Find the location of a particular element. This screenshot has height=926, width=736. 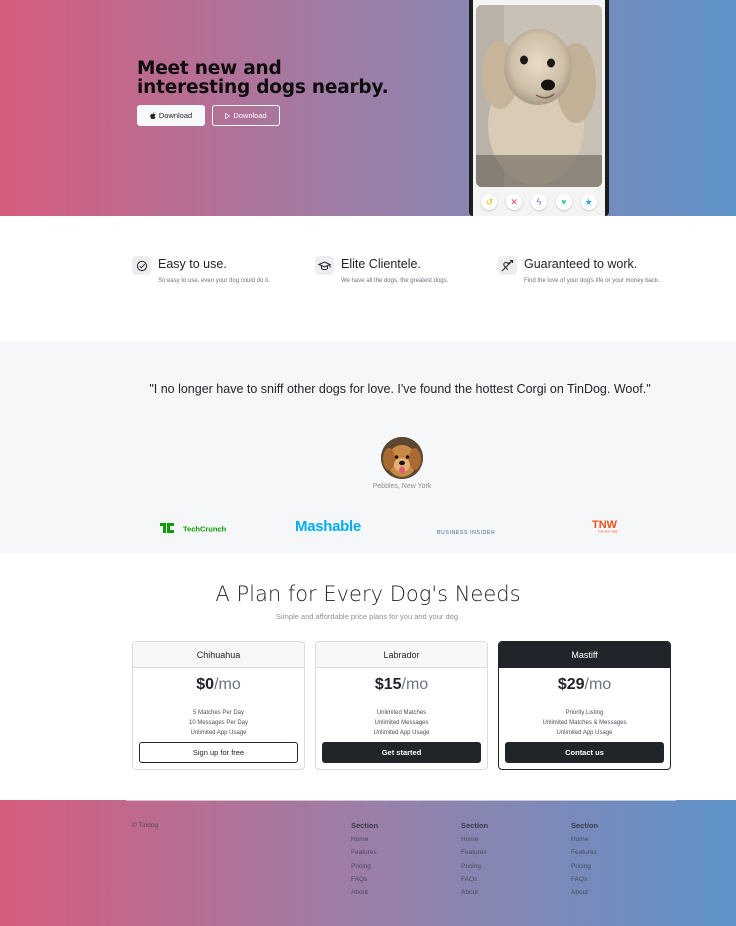

plan-price: $0/mo is located at coordinates (218, 688).